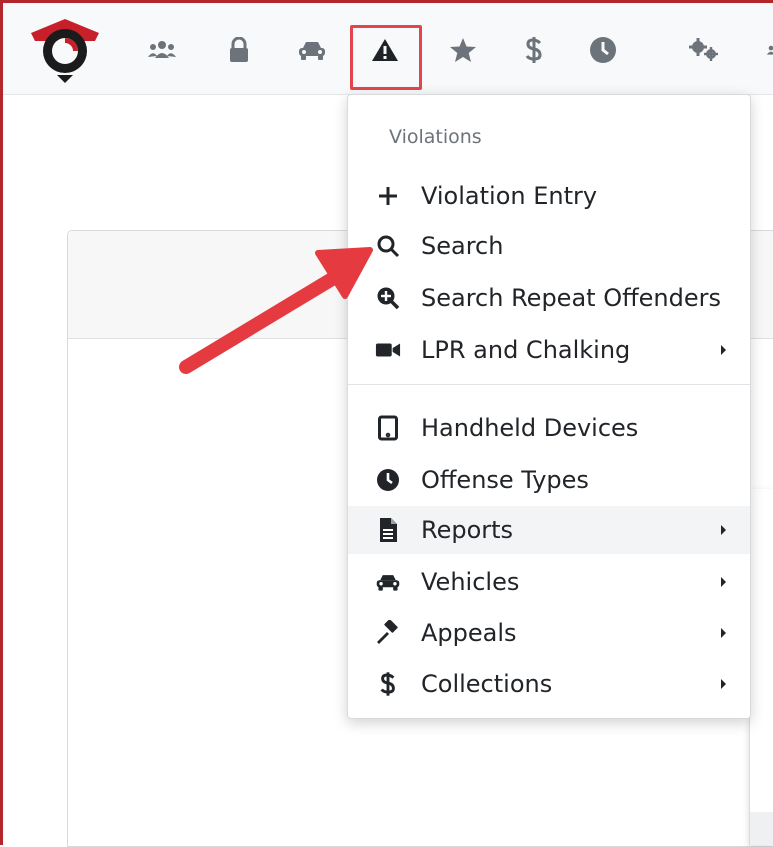 This screenshot has height=847, width=773. What do you see at coordinates (530, 428) in the screenshot?
I see `menu-item-label: Handheld Devices` at bounding box center [530, 428].